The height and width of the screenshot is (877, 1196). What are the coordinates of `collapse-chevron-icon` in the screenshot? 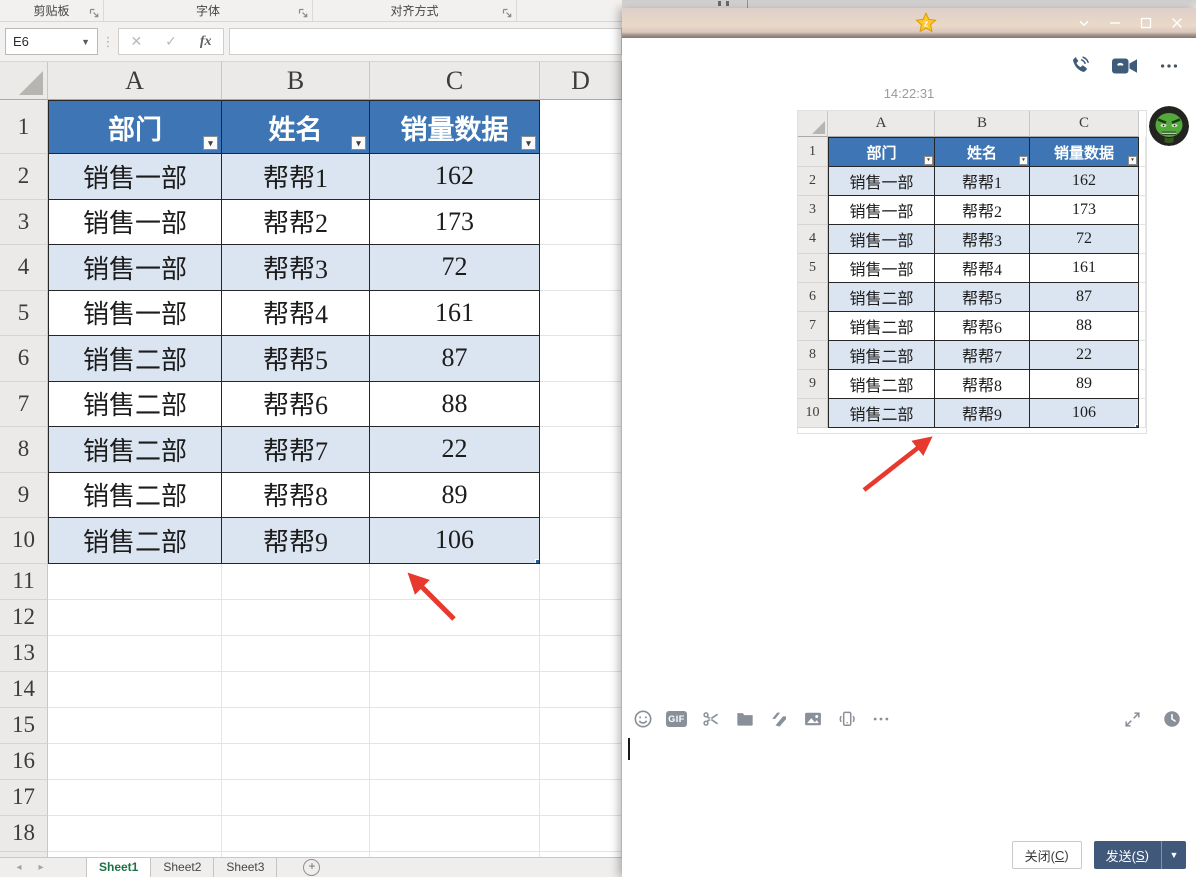 It's located at (1083, 23).